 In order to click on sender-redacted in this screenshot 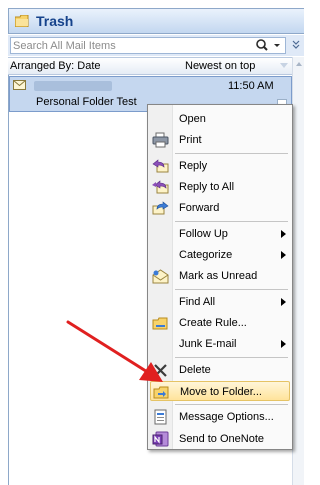, I will do `click(73, 86)`.